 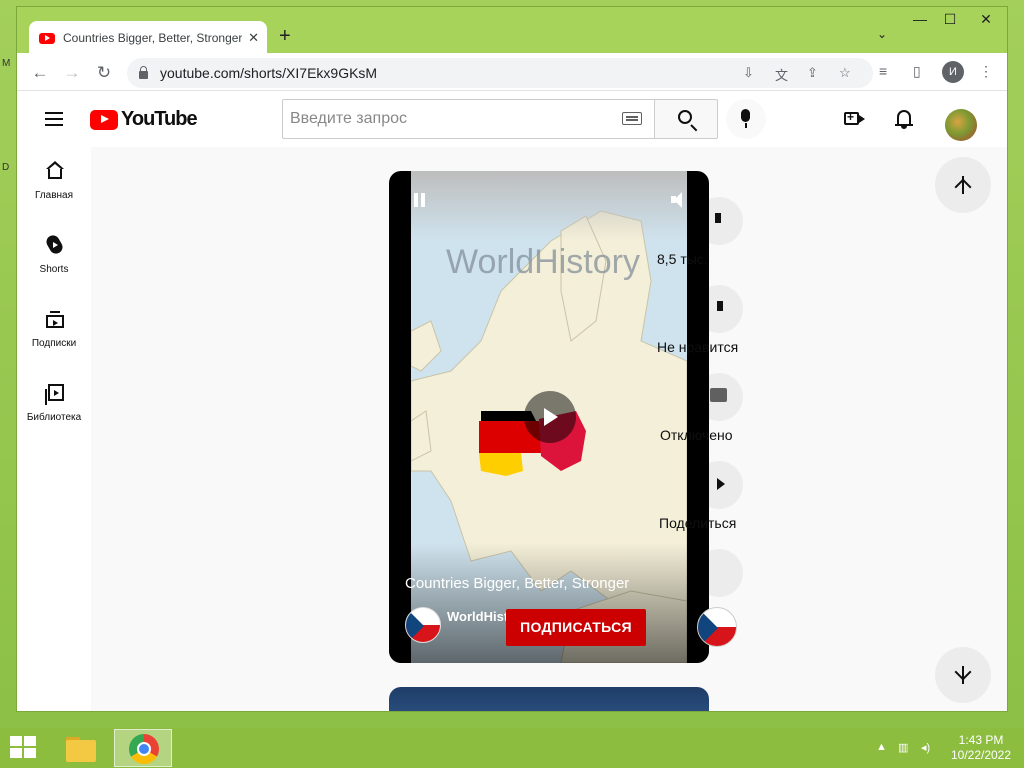 What do you see at coordinates (517, 583) in the screenshot?
I see `short-title: Countries Bigger, Better, Stronger` at bounding box center [517, 583].